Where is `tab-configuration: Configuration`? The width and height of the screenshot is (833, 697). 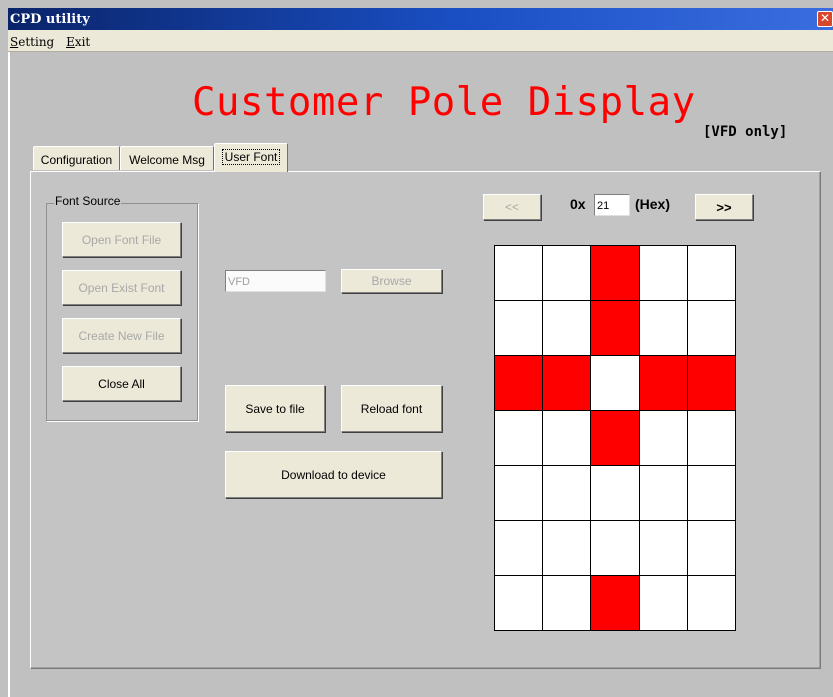
tab-configuration: Configuration is located at coordinates (76, 158).